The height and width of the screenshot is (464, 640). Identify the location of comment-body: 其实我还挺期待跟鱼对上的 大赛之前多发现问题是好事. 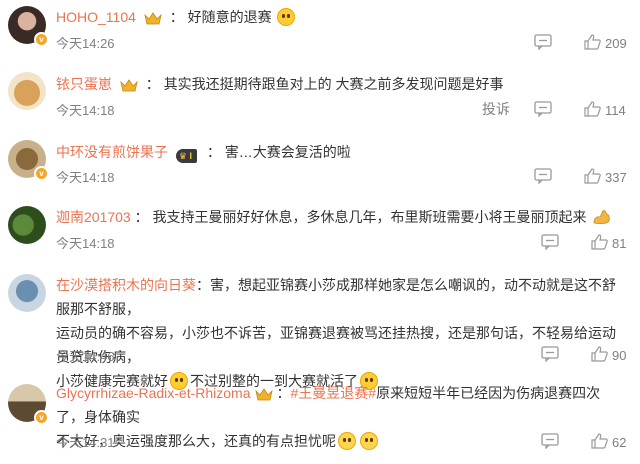
(333, 84).